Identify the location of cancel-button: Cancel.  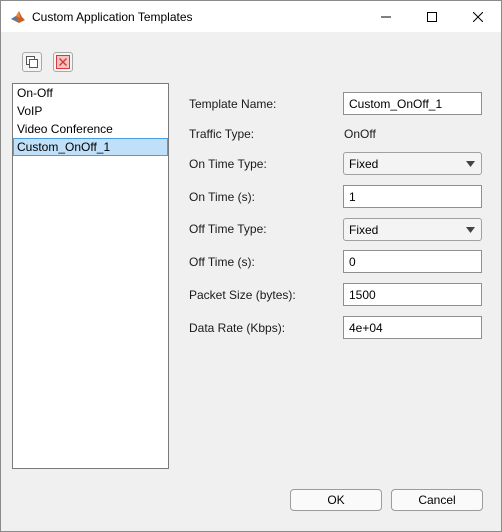
(437, 500).